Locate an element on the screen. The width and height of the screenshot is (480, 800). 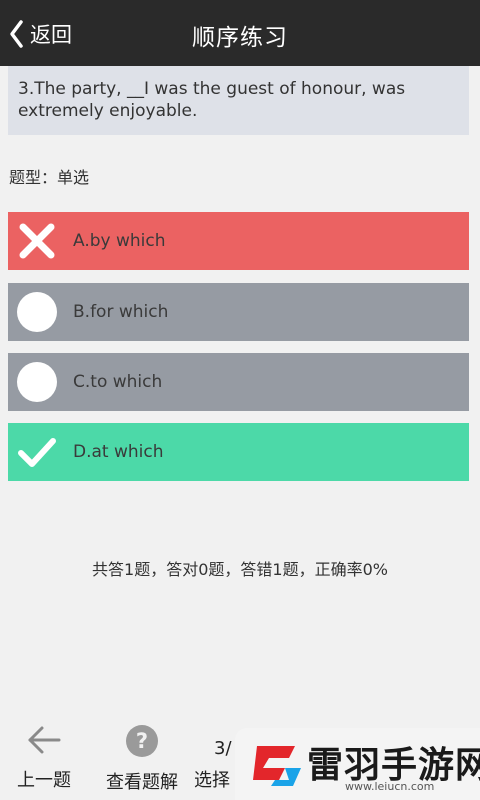
option-b-label: B.for which is located at coordinates (121, 312).